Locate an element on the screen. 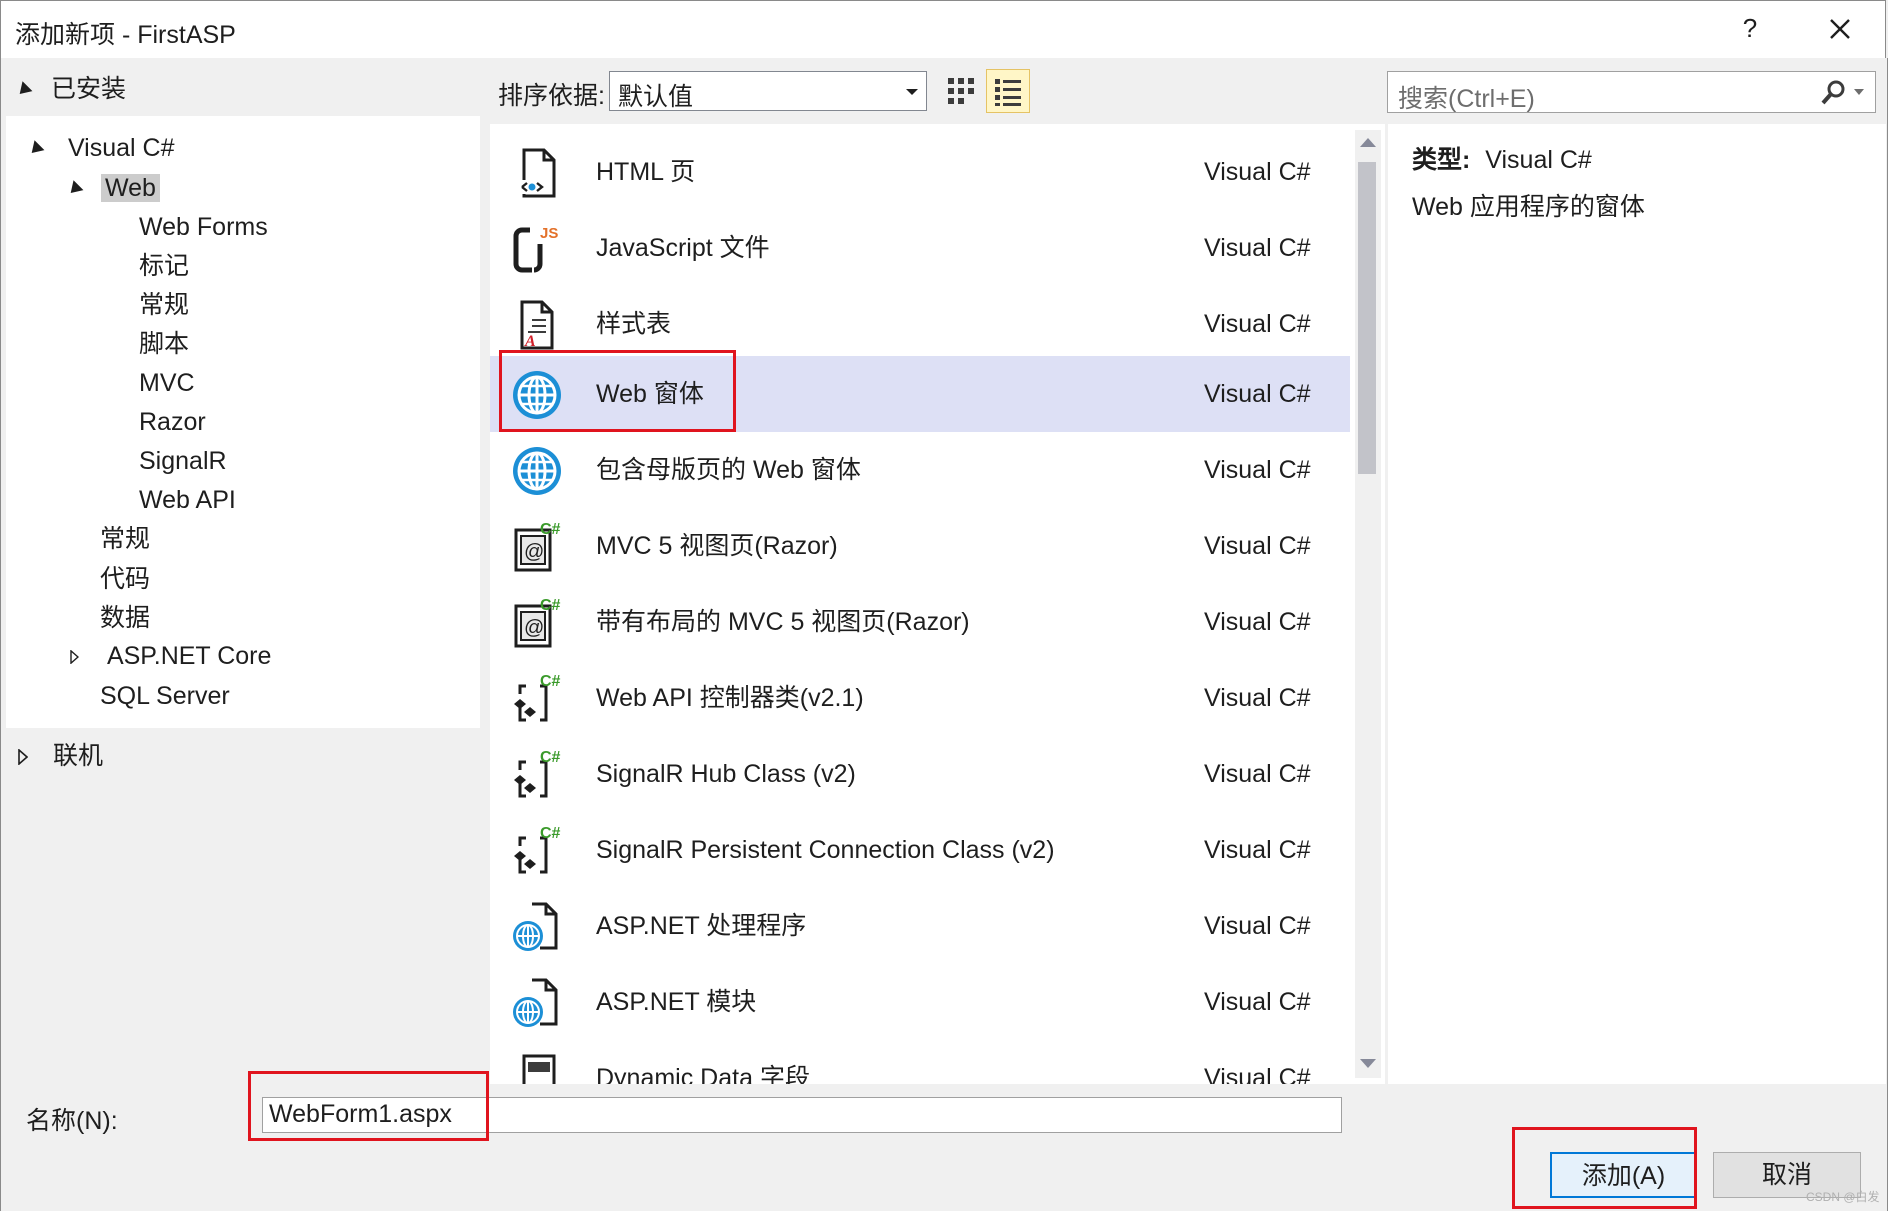 This screenshot has height=1211, width=1888. tree-node-mvc: MVC is located at coordinates (167, 383).